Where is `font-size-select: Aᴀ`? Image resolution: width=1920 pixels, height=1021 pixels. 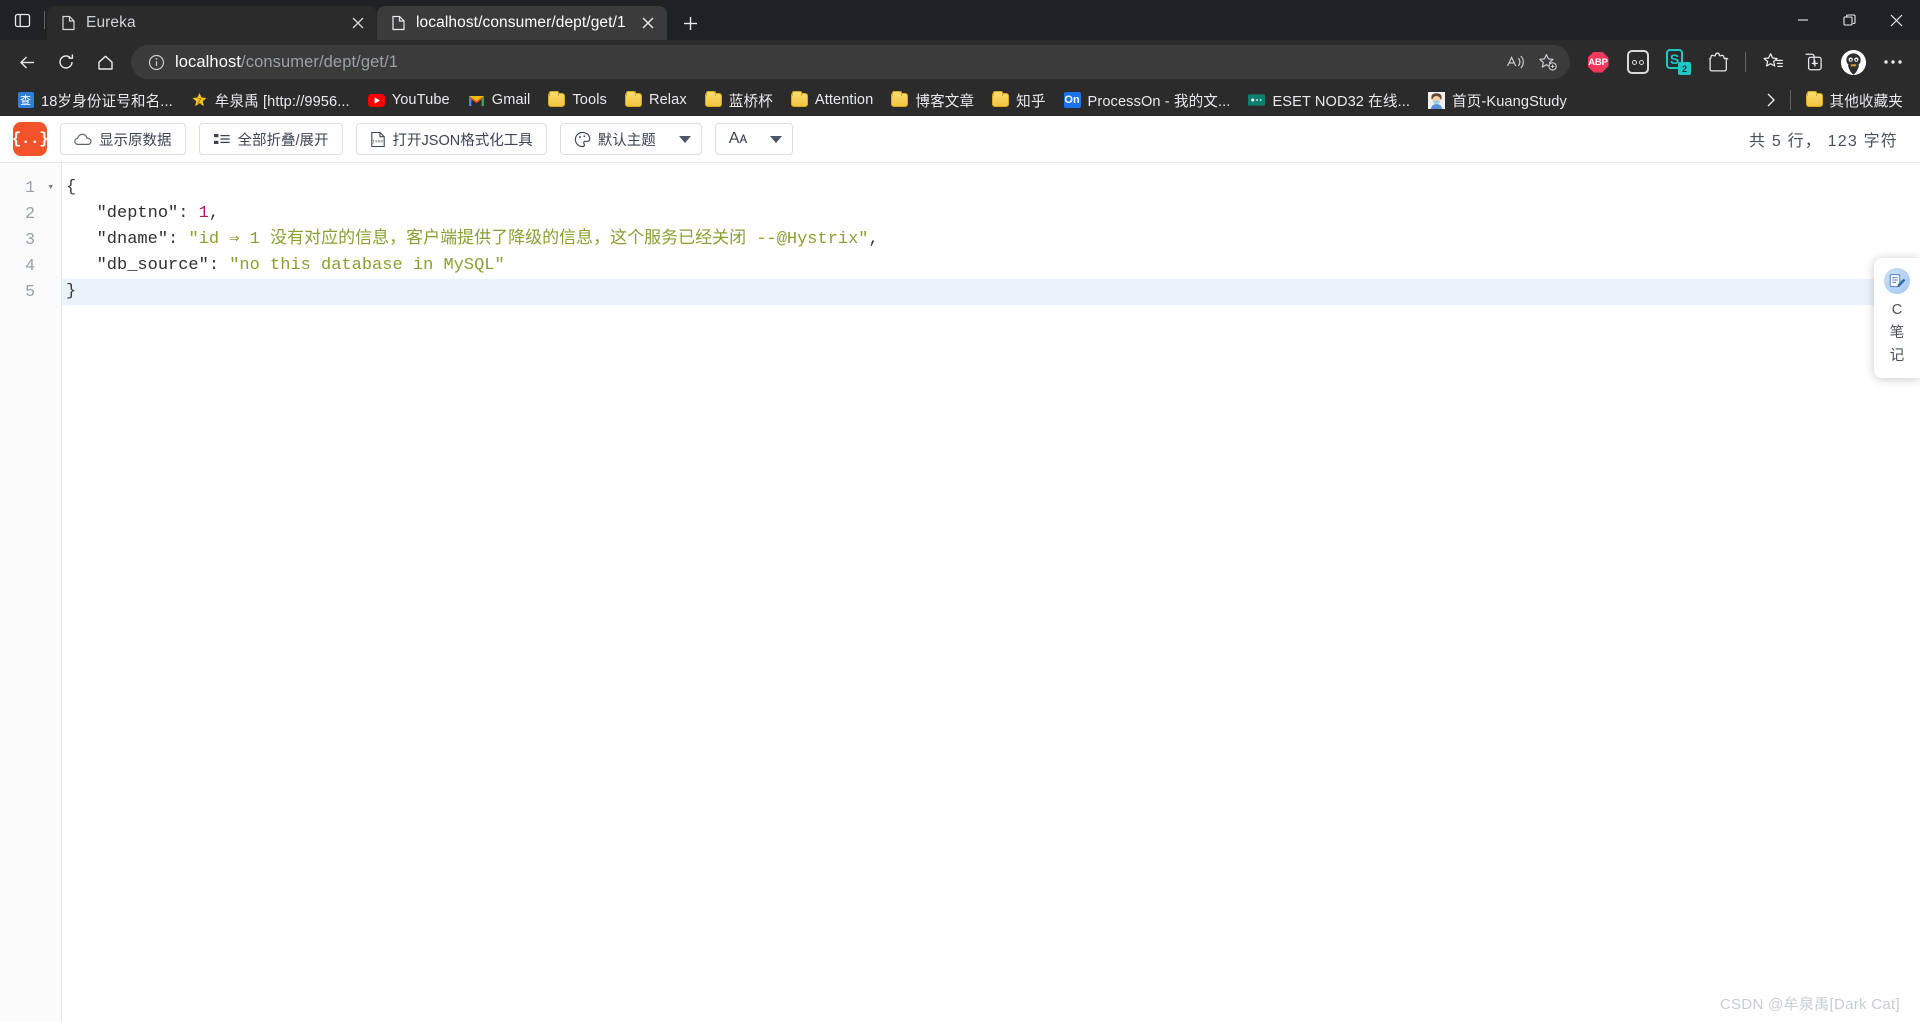 font-size-select: Aᴀ is located at coordinates (754, 139).